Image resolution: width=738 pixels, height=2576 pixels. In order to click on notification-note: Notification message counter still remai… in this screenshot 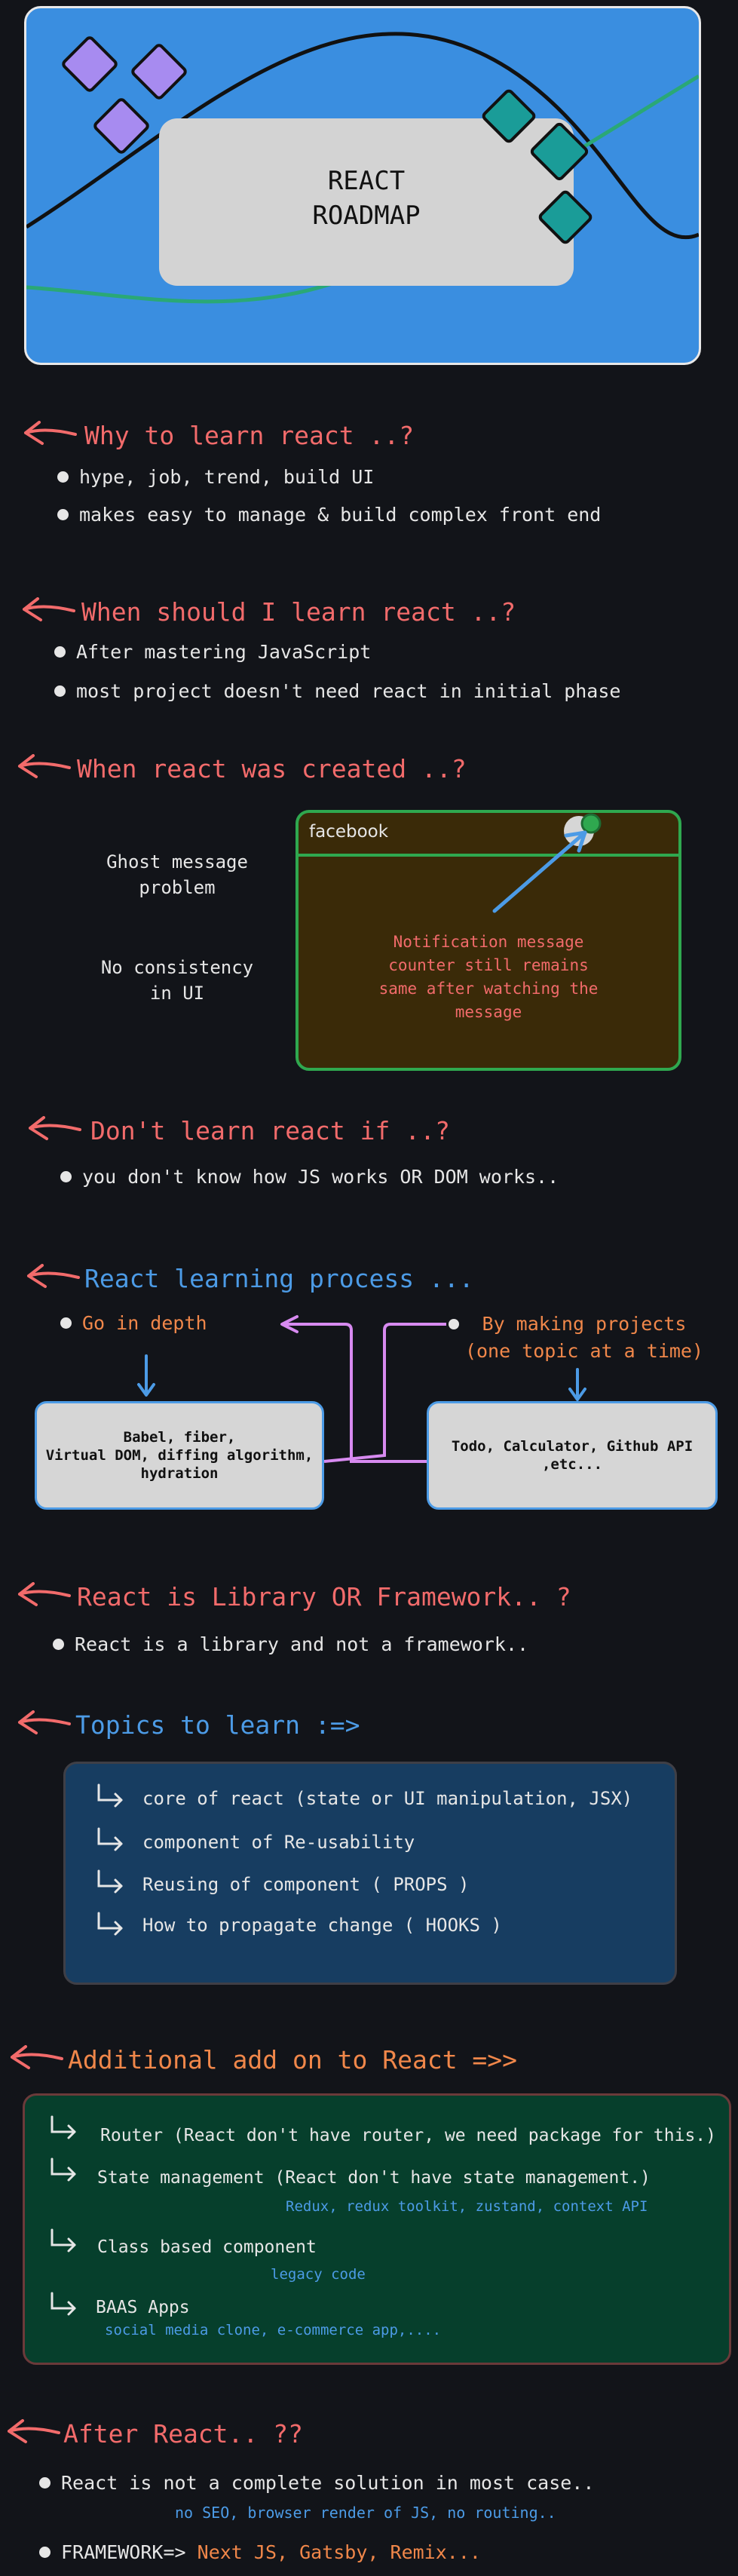, I will do `click(488, 977)`.